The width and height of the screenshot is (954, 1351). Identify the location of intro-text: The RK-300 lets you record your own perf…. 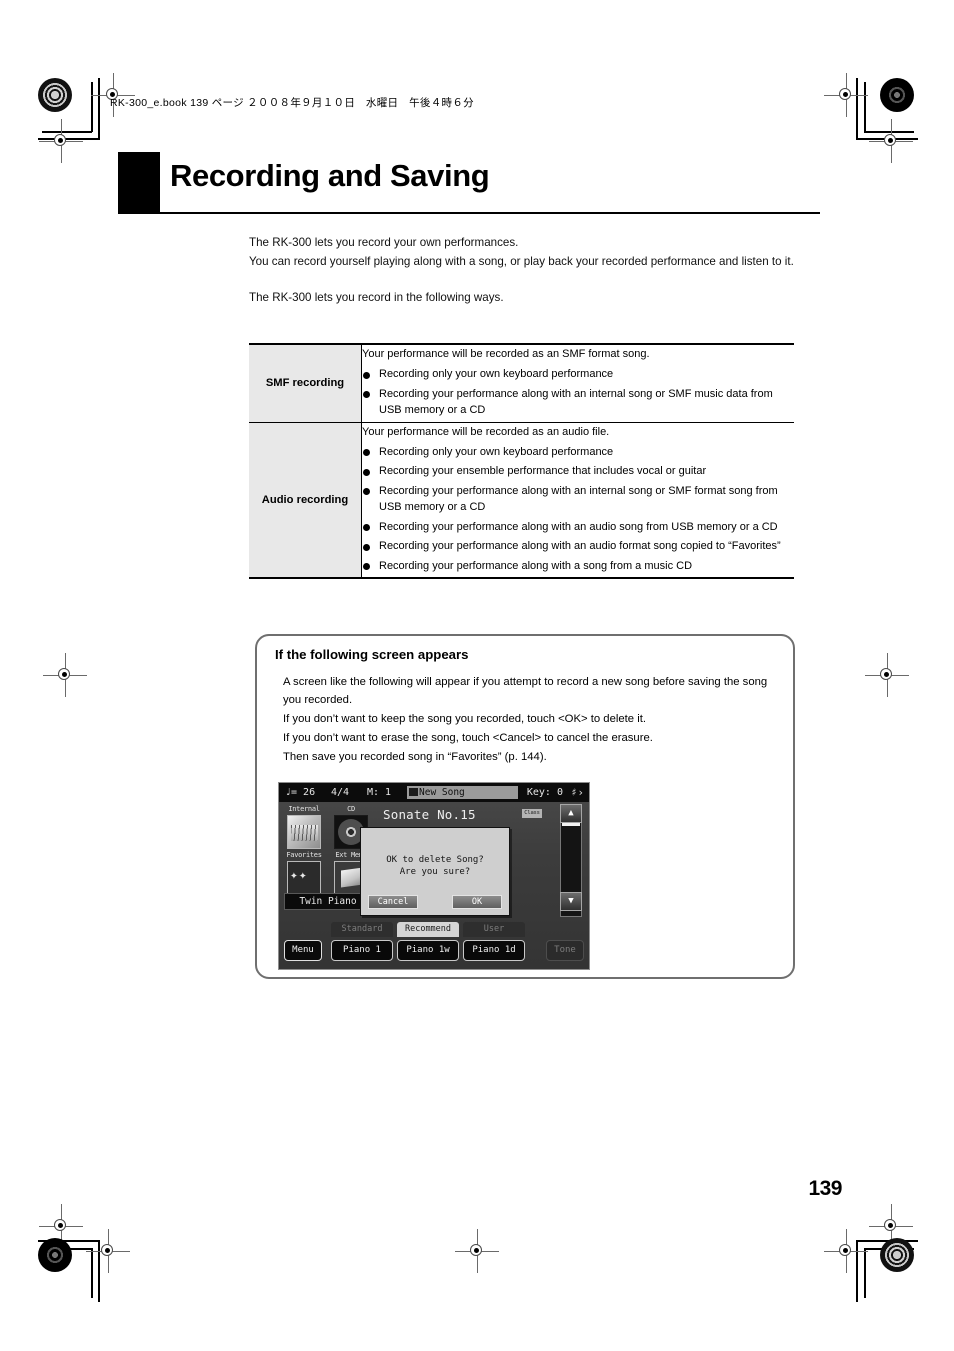
(521, 271).